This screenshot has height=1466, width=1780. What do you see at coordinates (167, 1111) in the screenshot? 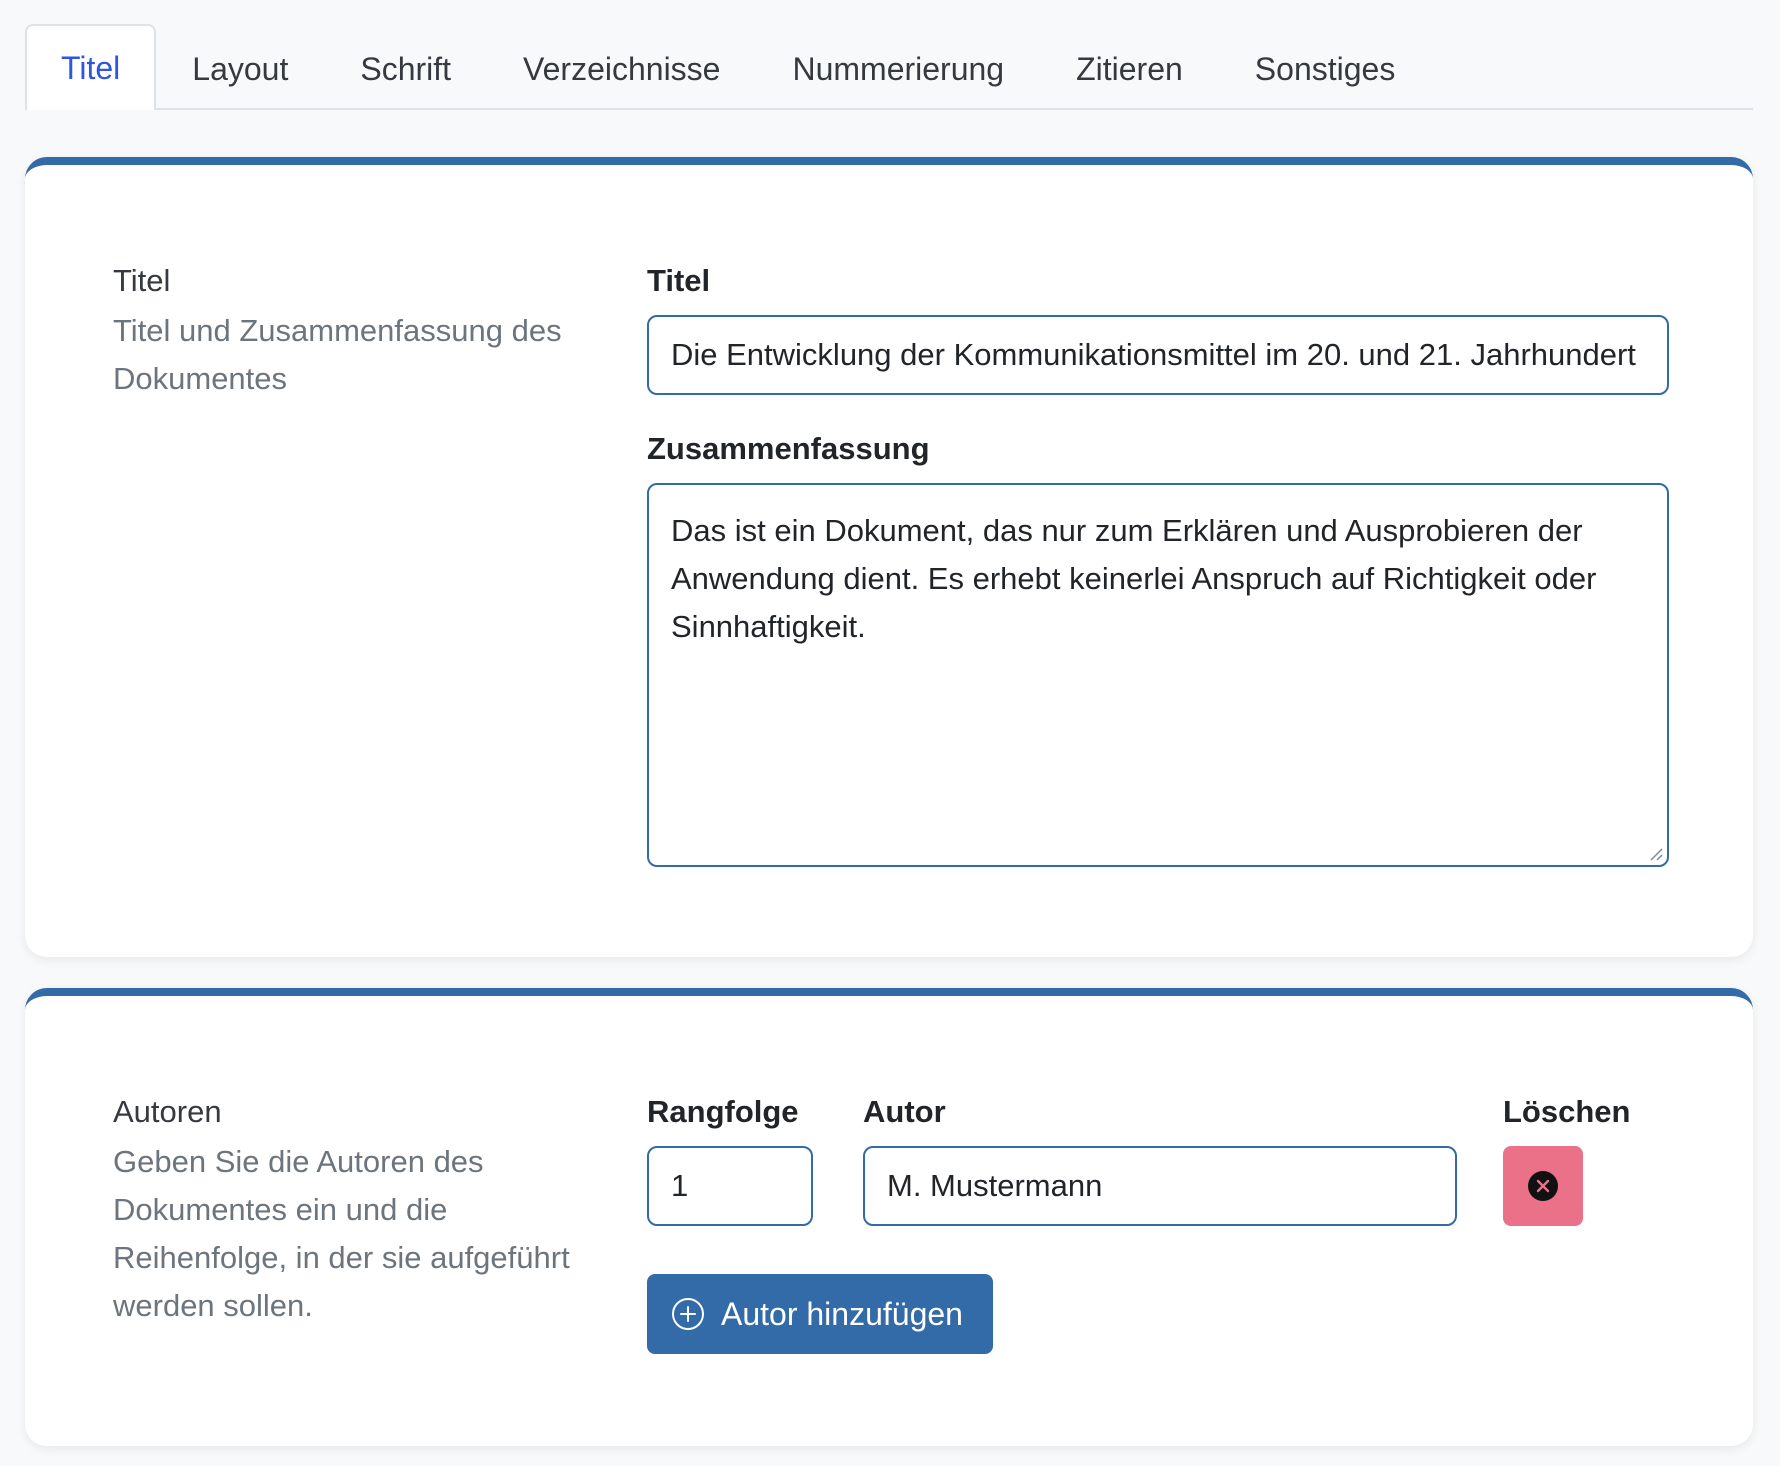
I see `section-heading-autoren: Autoren` at bounding box center [167, 1111].